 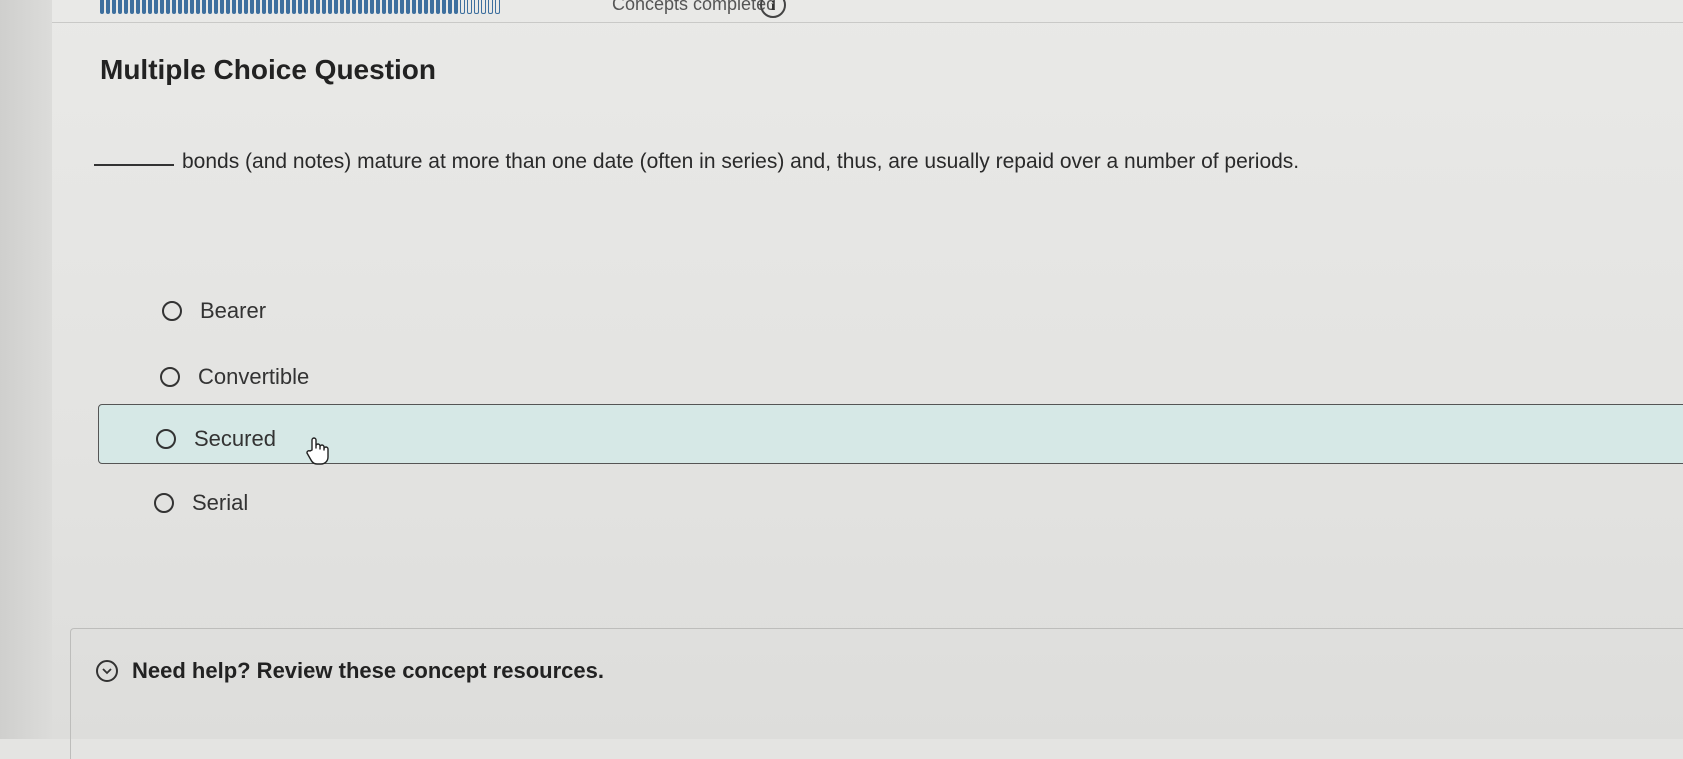 I want to click on option-bearer: Bearer, so click(x=214, y=311).